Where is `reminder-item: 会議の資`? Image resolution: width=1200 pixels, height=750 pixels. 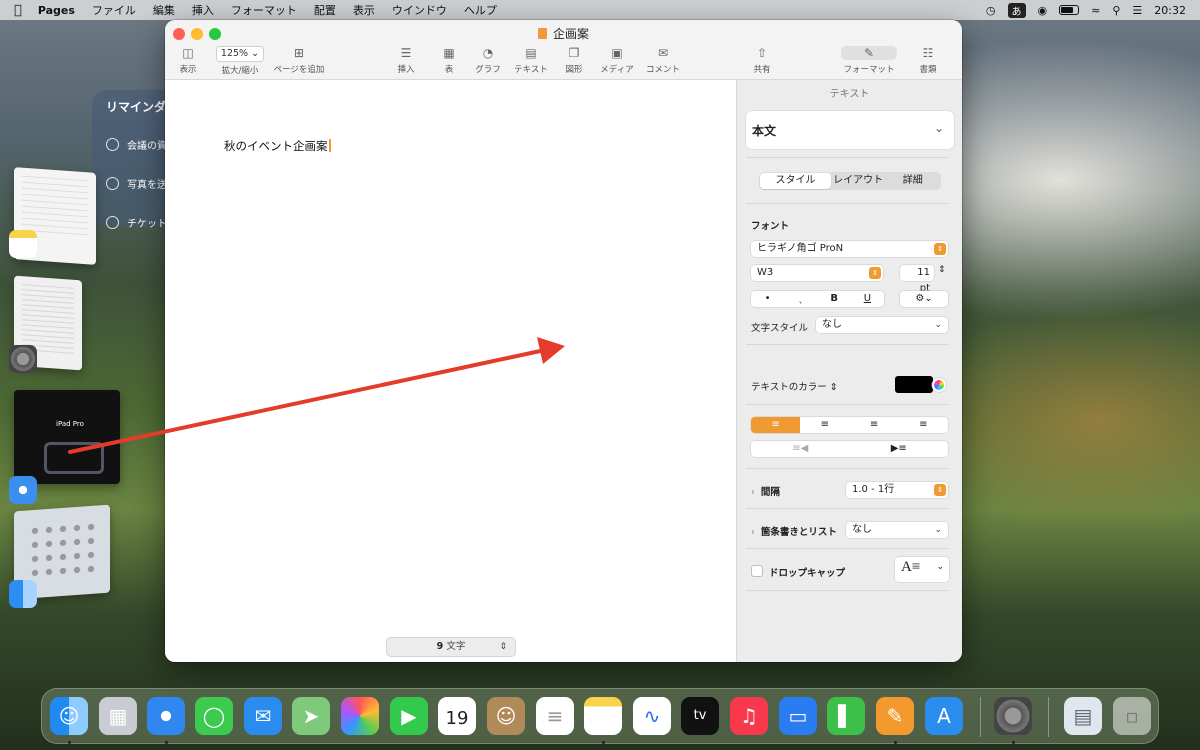
reminder-item: 会議の資 is located at coordinates (139, 144).